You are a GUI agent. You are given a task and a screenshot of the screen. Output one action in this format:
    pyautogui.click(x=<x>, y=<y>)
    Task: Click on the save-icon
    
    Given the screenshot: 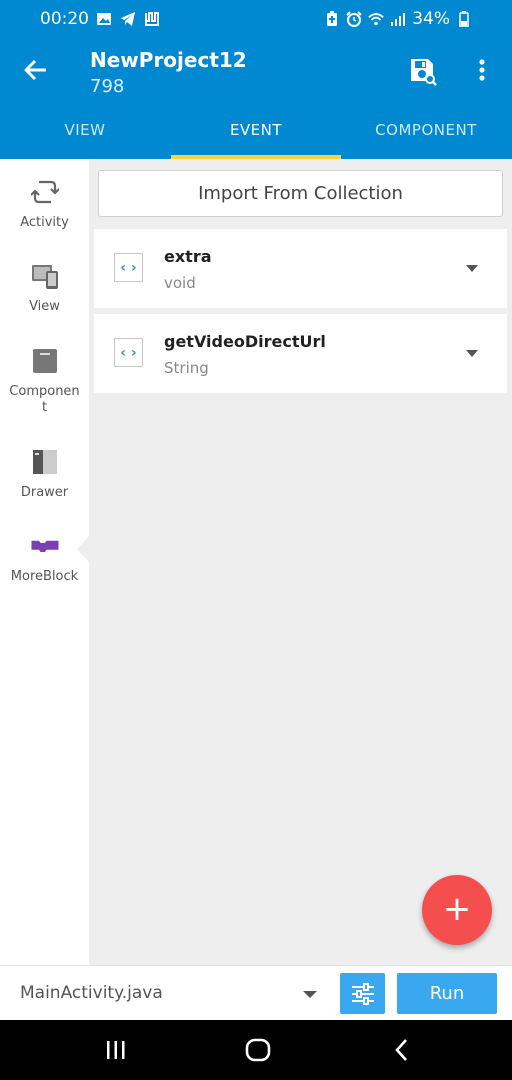 What is the action you would take?
    pyautogui.click(x=423, y=71)
    